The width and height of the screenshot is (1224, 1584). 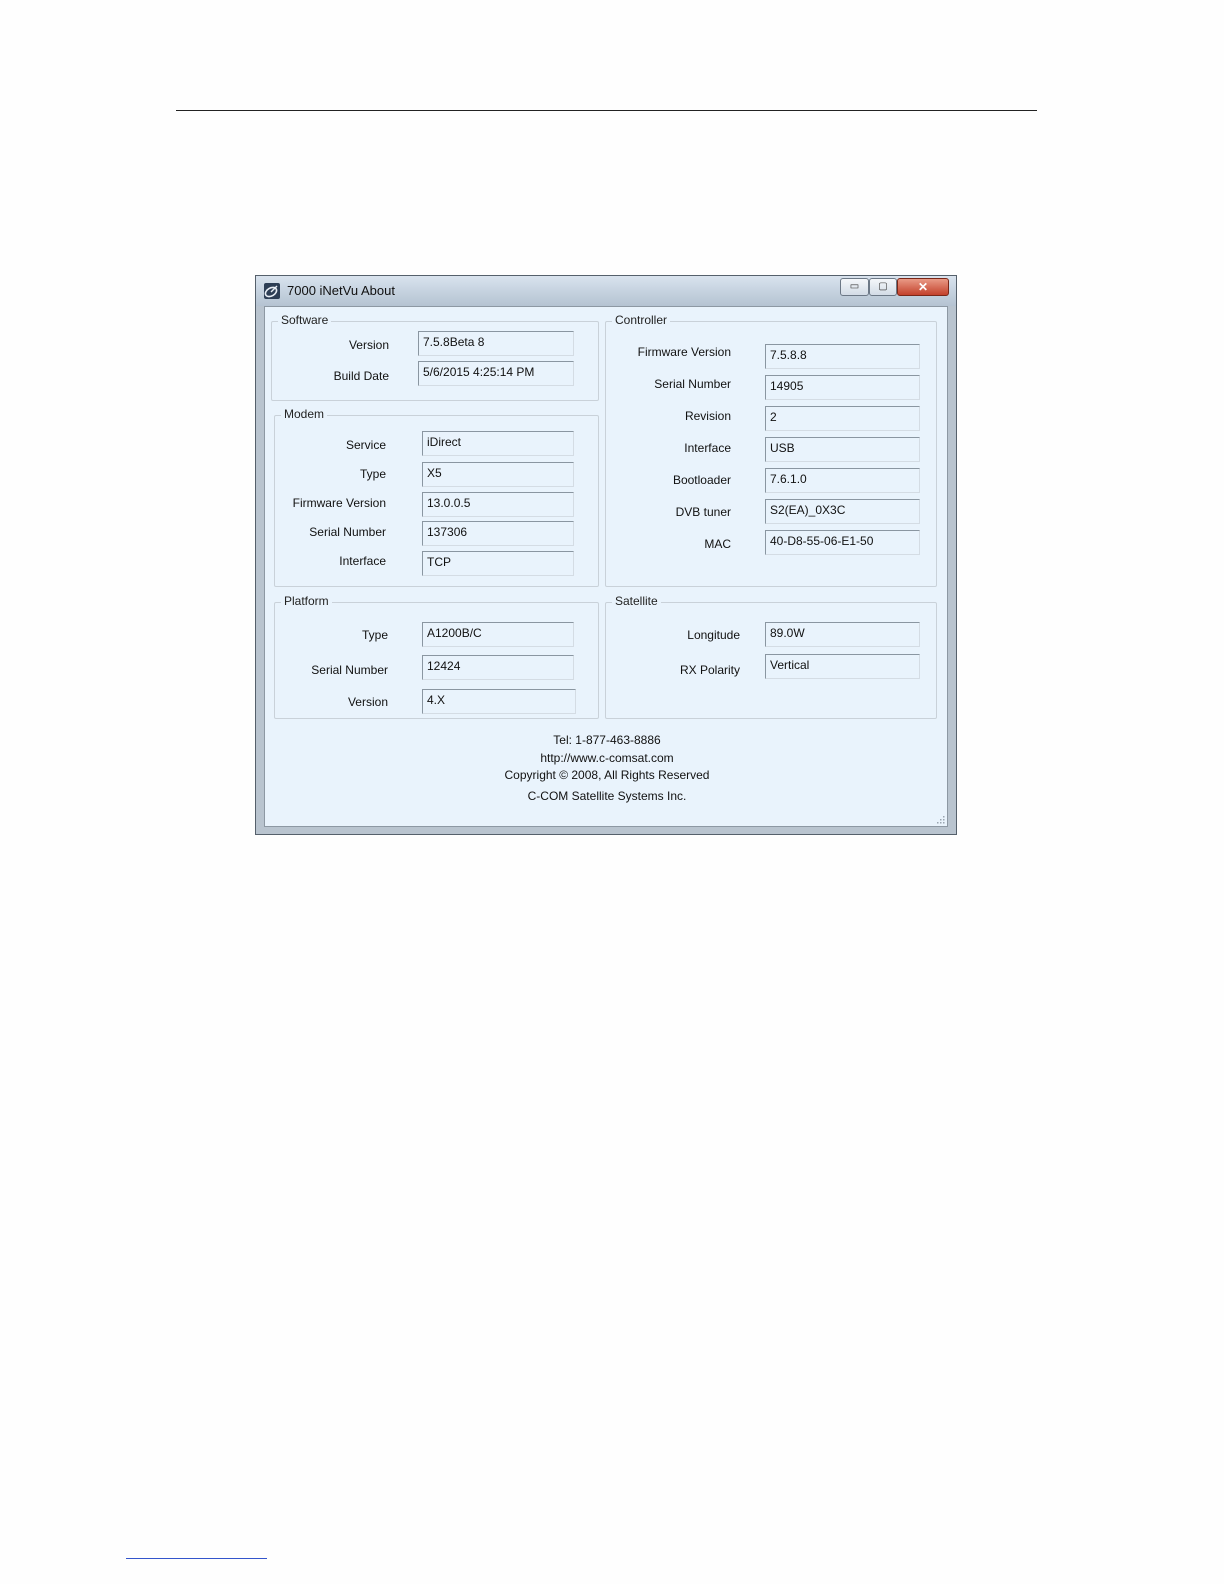 I want to click on platform-type-field: A1200B/C, so click(x=498, y=634).